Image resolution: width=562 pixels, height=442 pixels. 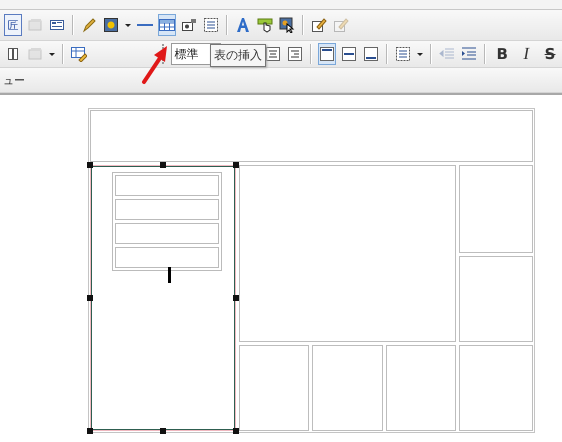 I want to click on italic-button: I, so click(x=526, y=54).